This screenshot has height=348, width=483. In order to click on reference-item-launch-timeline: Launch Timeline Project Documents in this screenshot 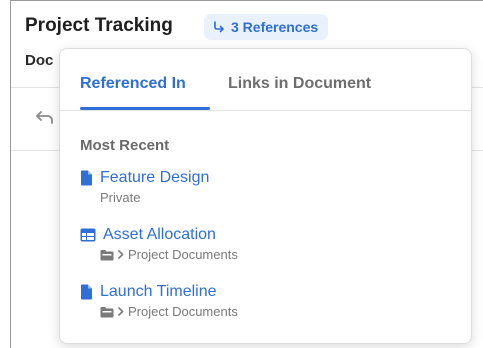, I will do `click(159, 300)`.